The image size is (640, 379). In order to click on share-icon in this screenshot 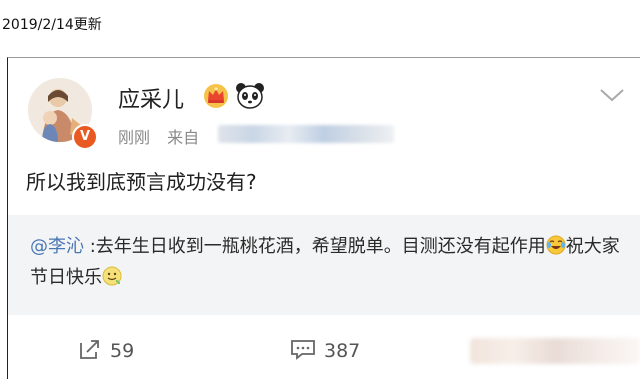, I will do `click(89, 349)`.